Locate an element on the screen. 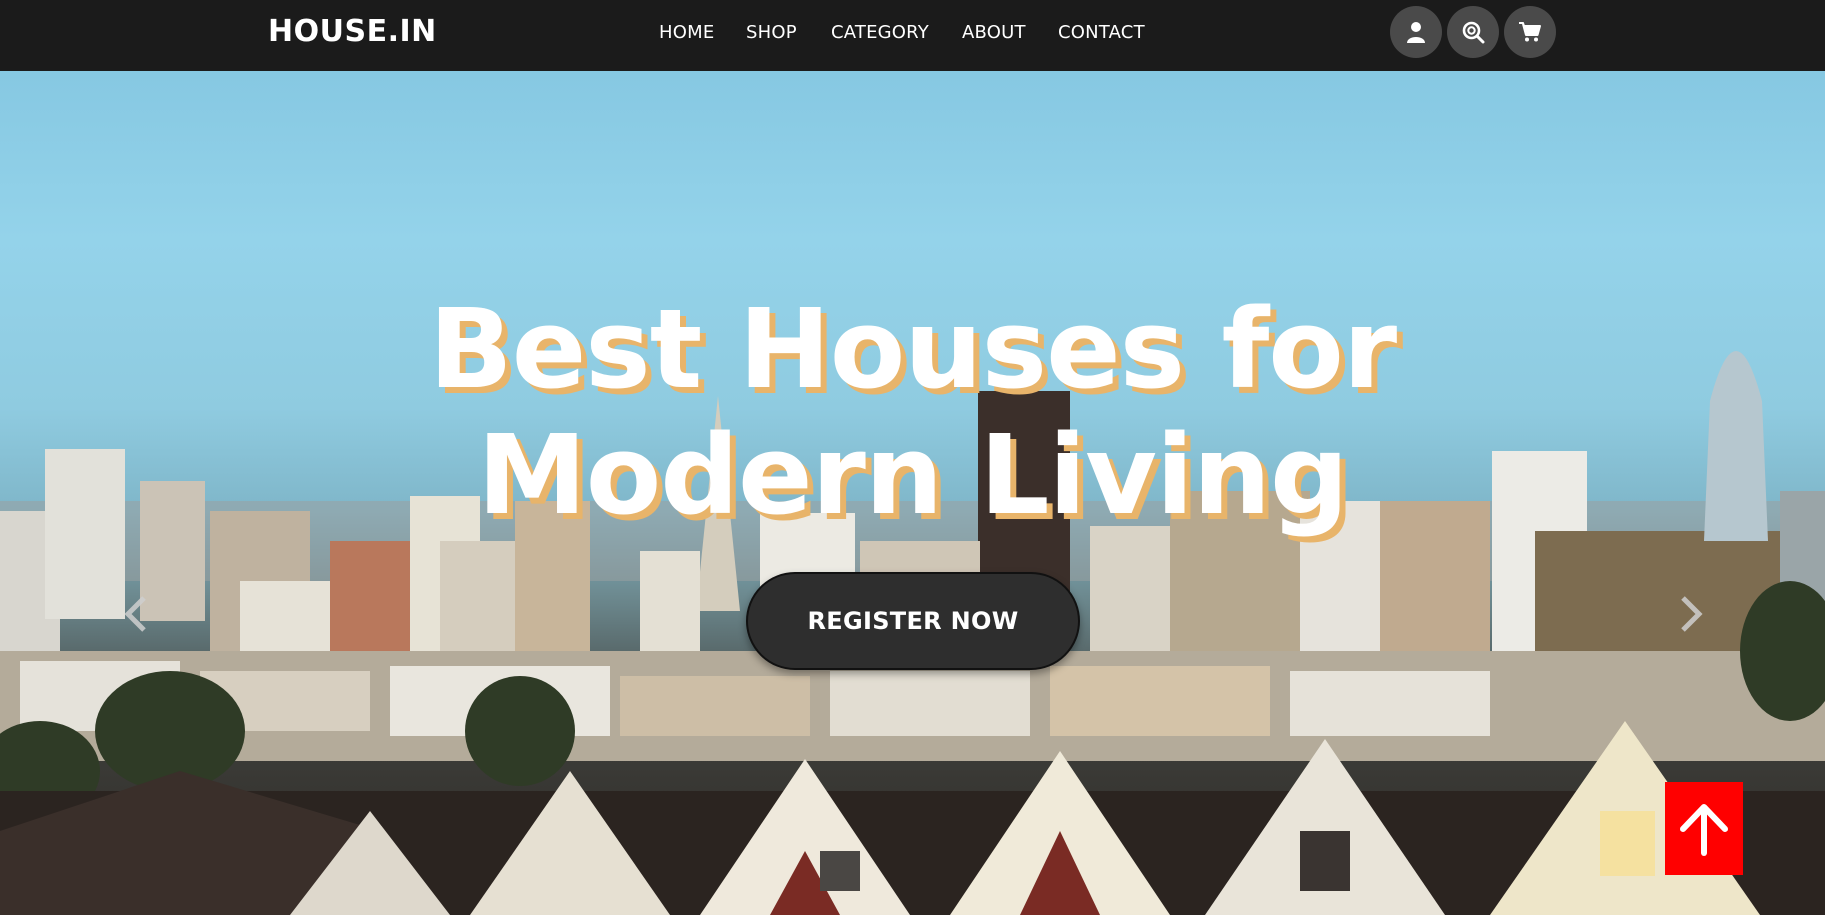 Image resolution: width=1825 pixels, height=915 pixels. arrow-up-icon is located at coordinates (1704, 829).